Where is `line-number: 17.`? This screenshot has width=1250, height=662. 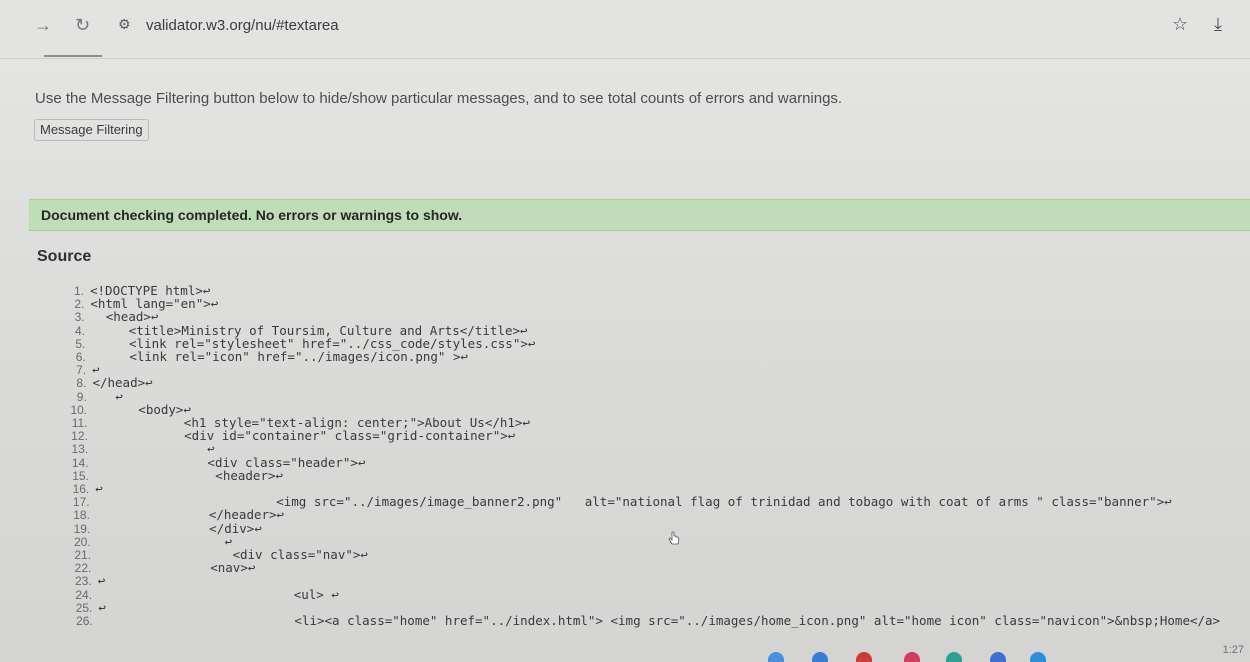 line-number: 17. is located at coordinates (81, 502).